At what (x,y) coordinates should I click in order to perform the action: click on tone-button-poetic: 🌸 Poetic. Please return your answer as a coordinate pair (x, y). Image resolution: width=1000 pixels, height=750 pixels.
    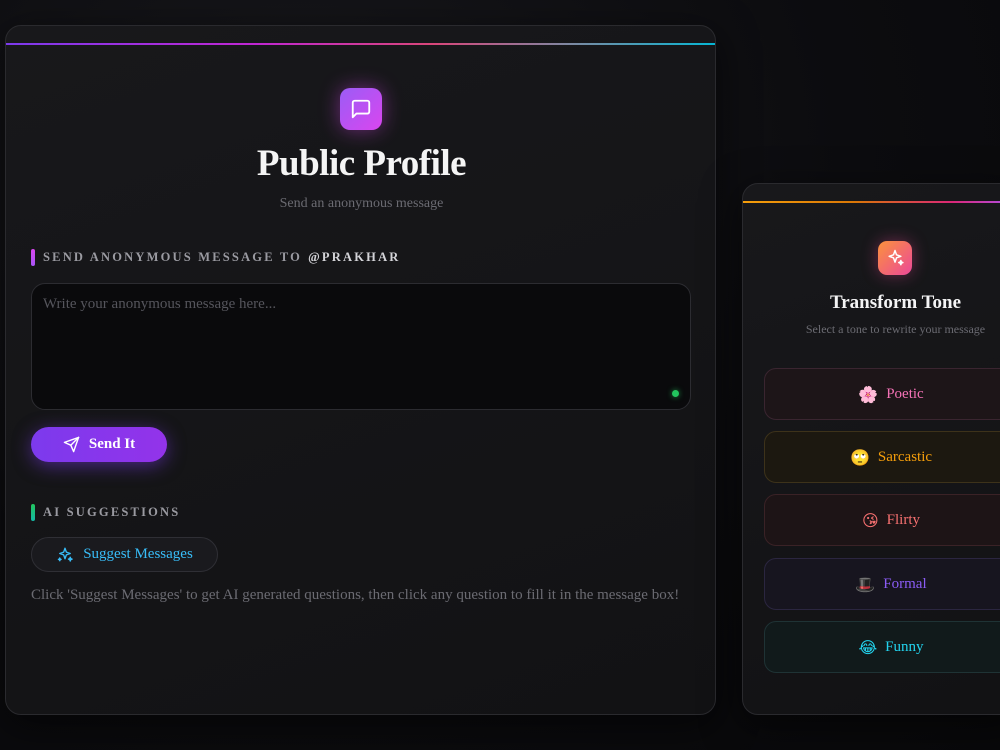
    Looking at the image, I should click on (882, 394).